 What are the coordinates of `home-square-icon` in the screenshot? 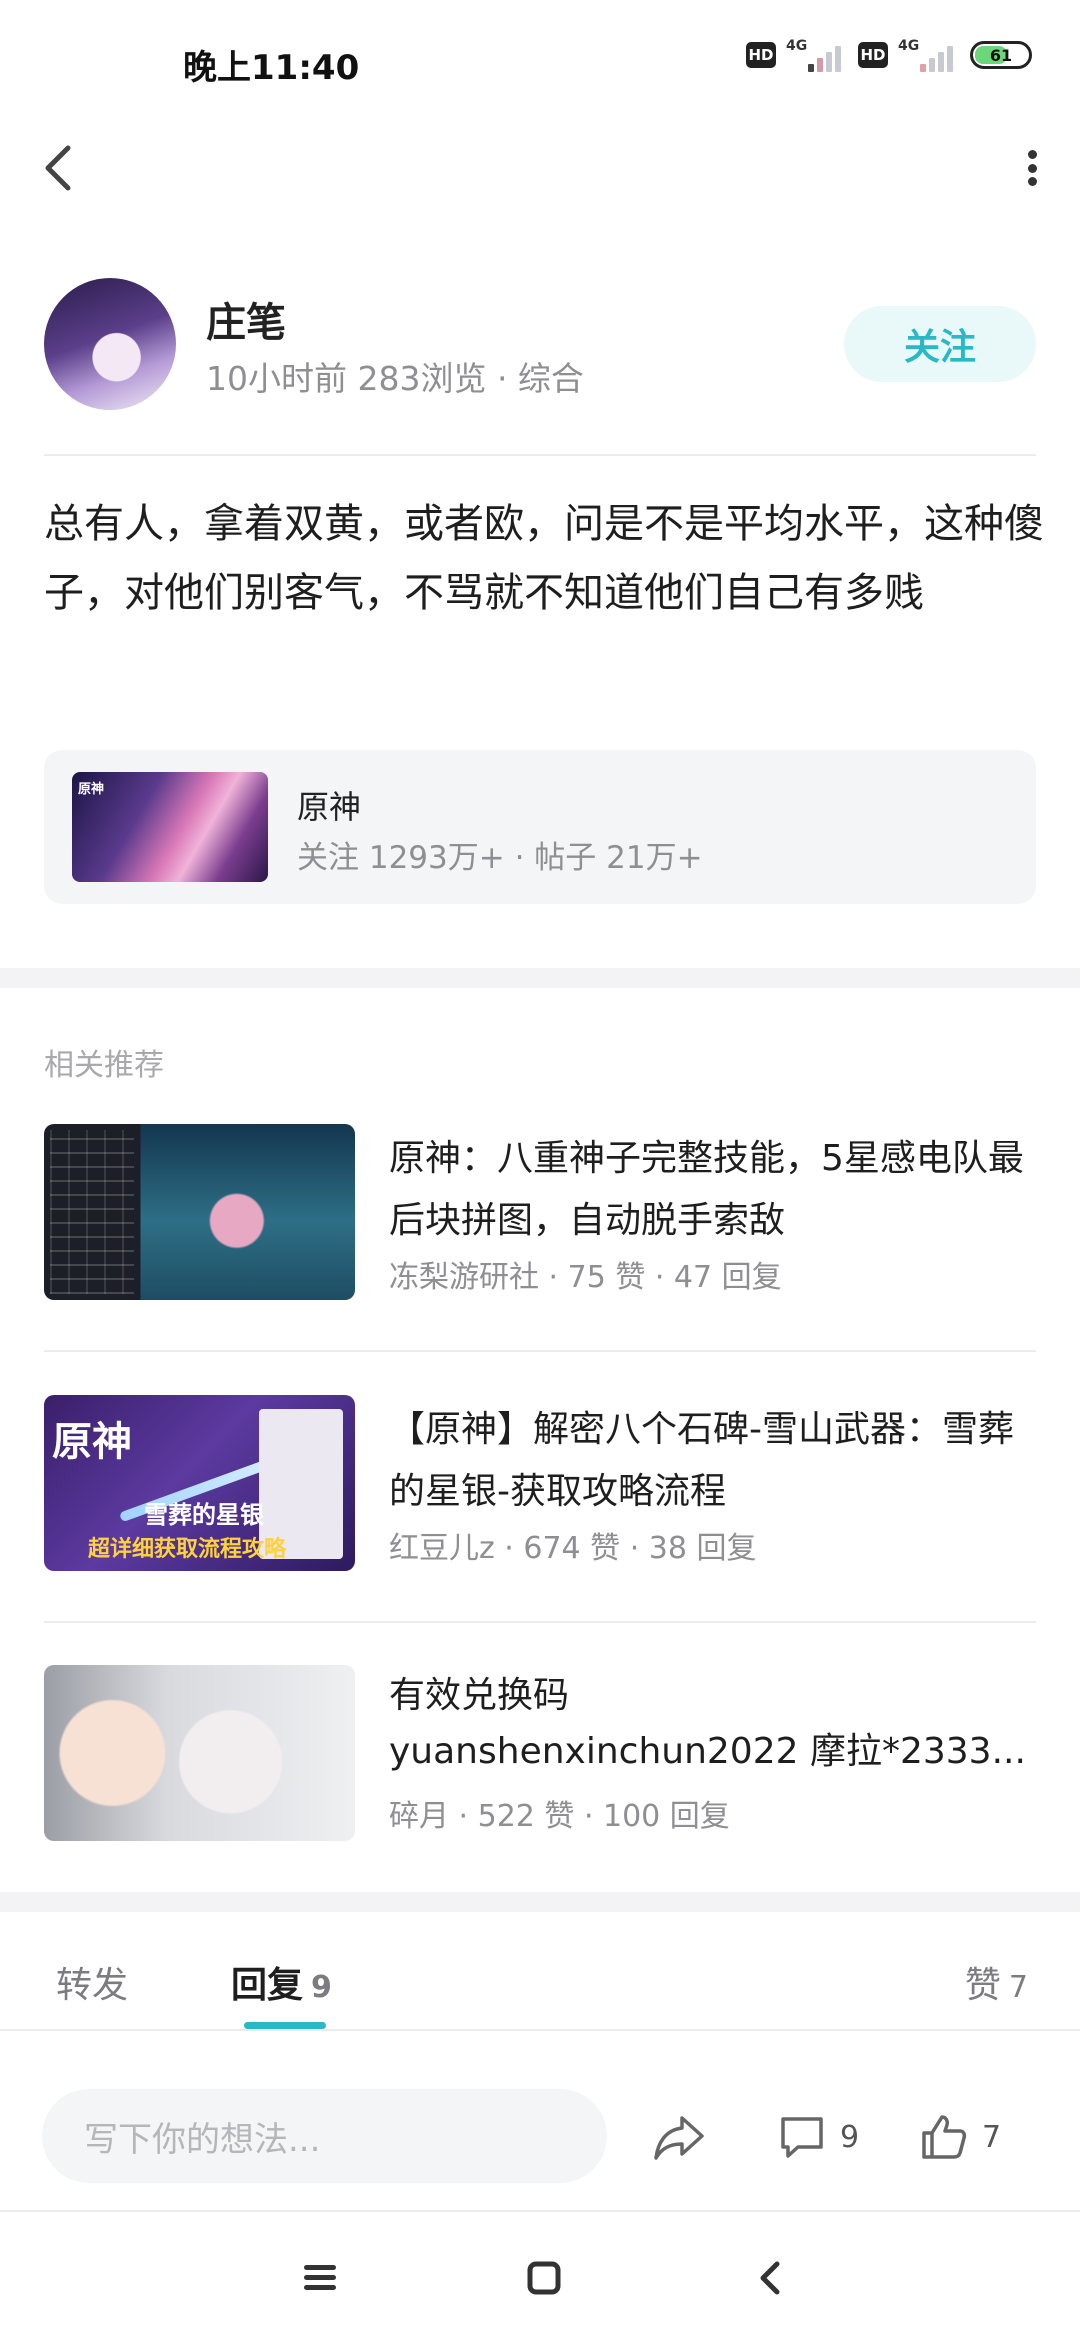 It's located at (544, 2278).